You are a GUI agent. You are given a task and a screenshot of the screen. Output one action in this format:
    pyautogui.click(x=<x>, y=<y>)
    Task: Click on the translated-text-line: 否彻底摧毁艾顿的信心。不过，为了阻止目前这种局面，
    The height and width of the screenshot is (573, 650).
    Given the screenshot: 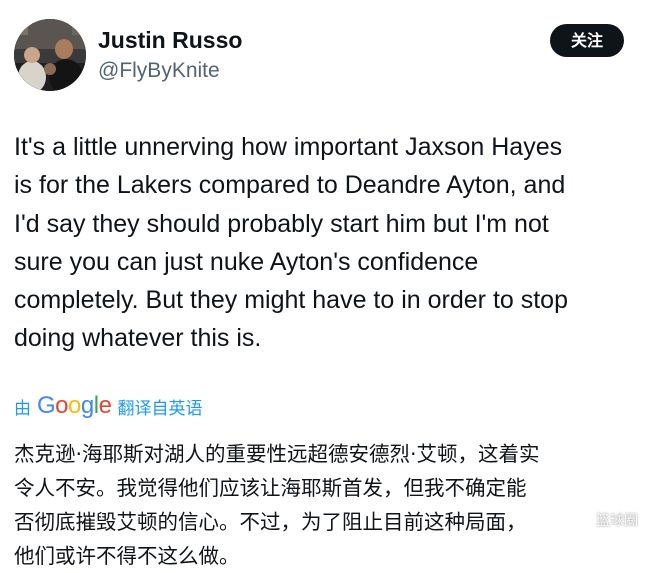 What is the action you would take?
    pyautogui.click(x=270, y=522)
    